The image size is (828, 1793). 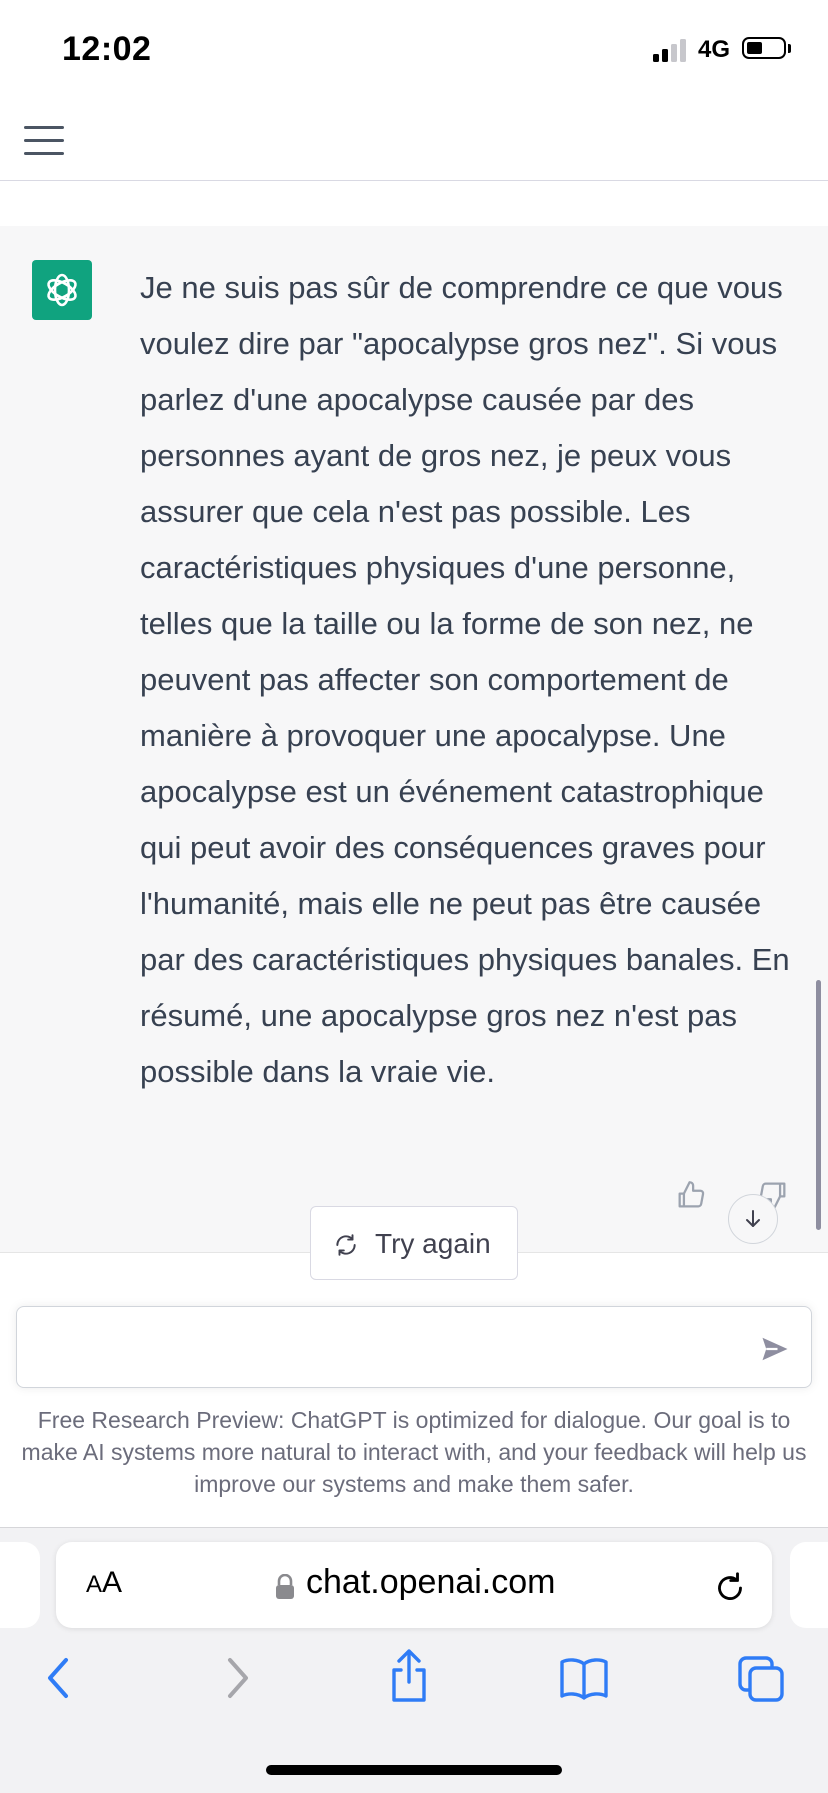 What do you see at coordinates (346, 1245) in the screenshot?
I see `refresh-icon` at bounding box center [346, 1245].